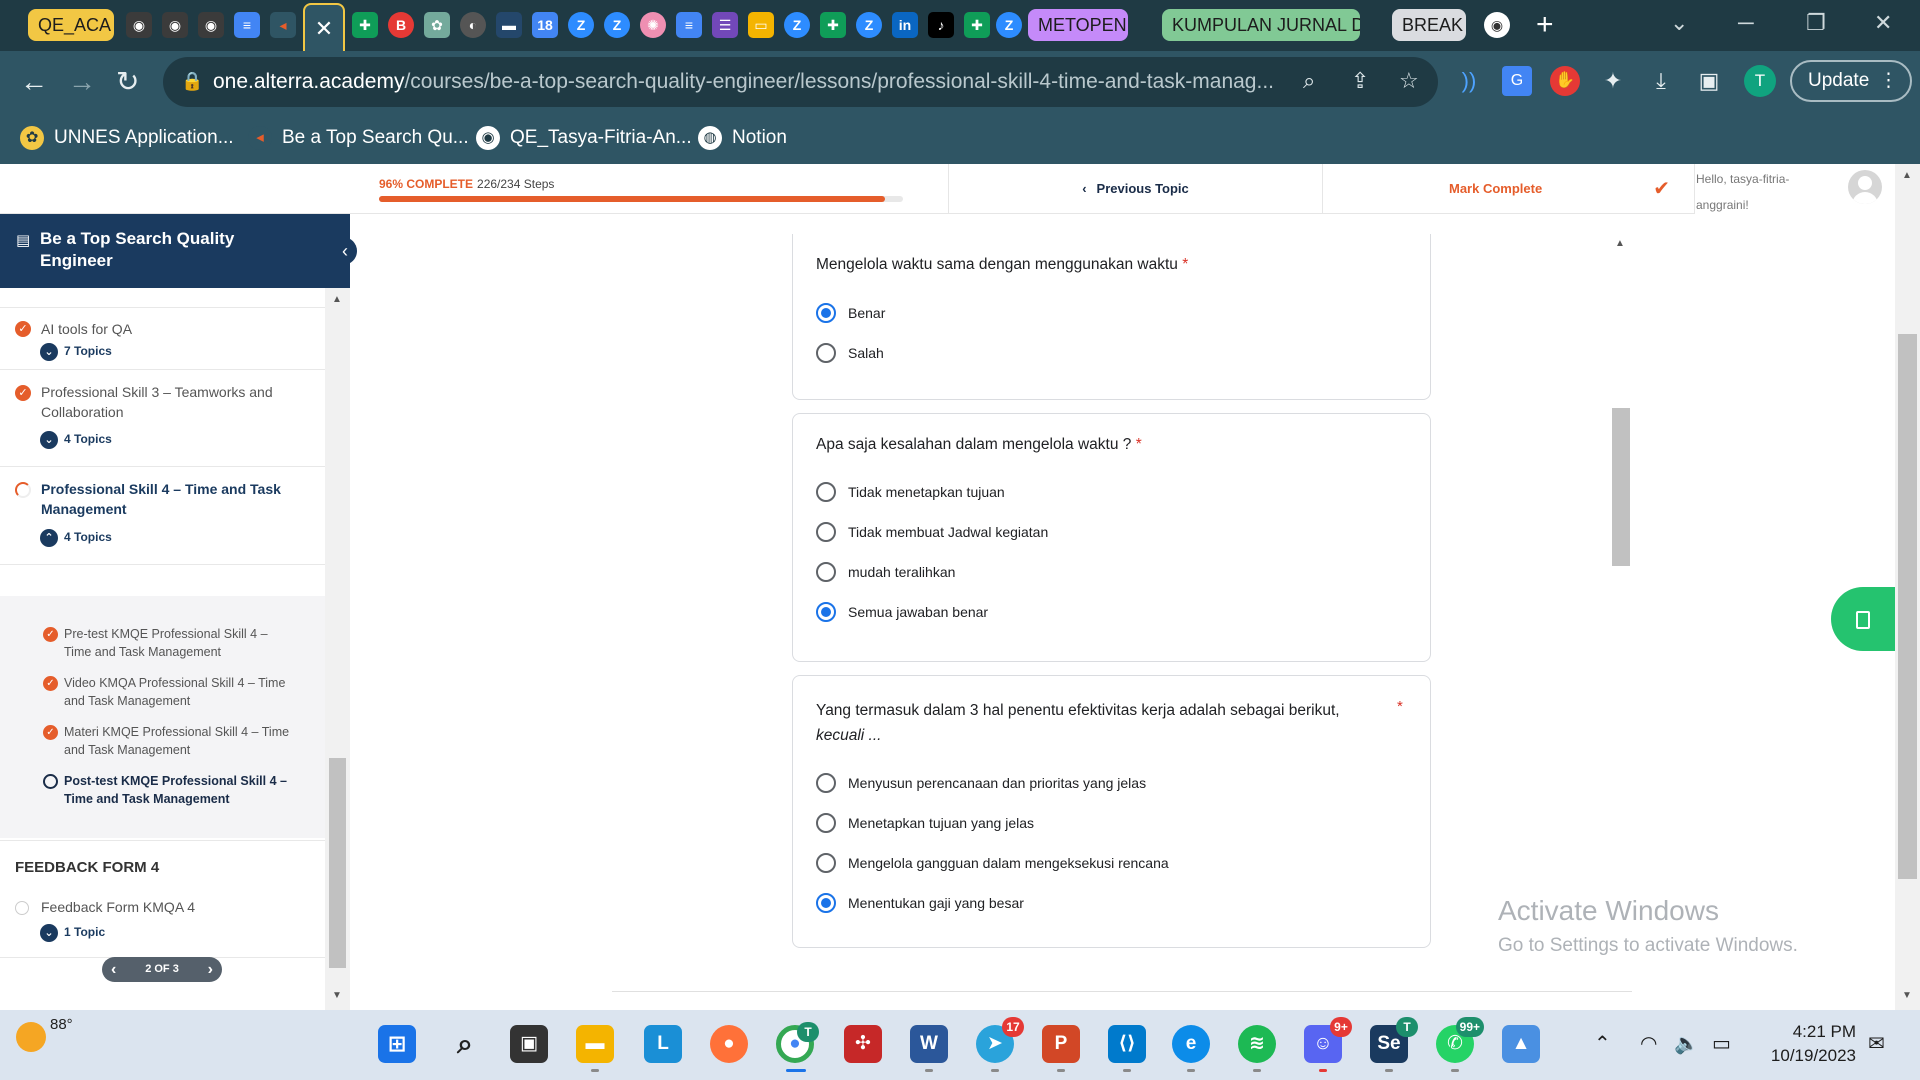 The image size is (1920, 1080). What do you see at coordinates (1191, 1044) in the screenshot?
I see `edge-icon: e` at bounding box center [1191, 1044].